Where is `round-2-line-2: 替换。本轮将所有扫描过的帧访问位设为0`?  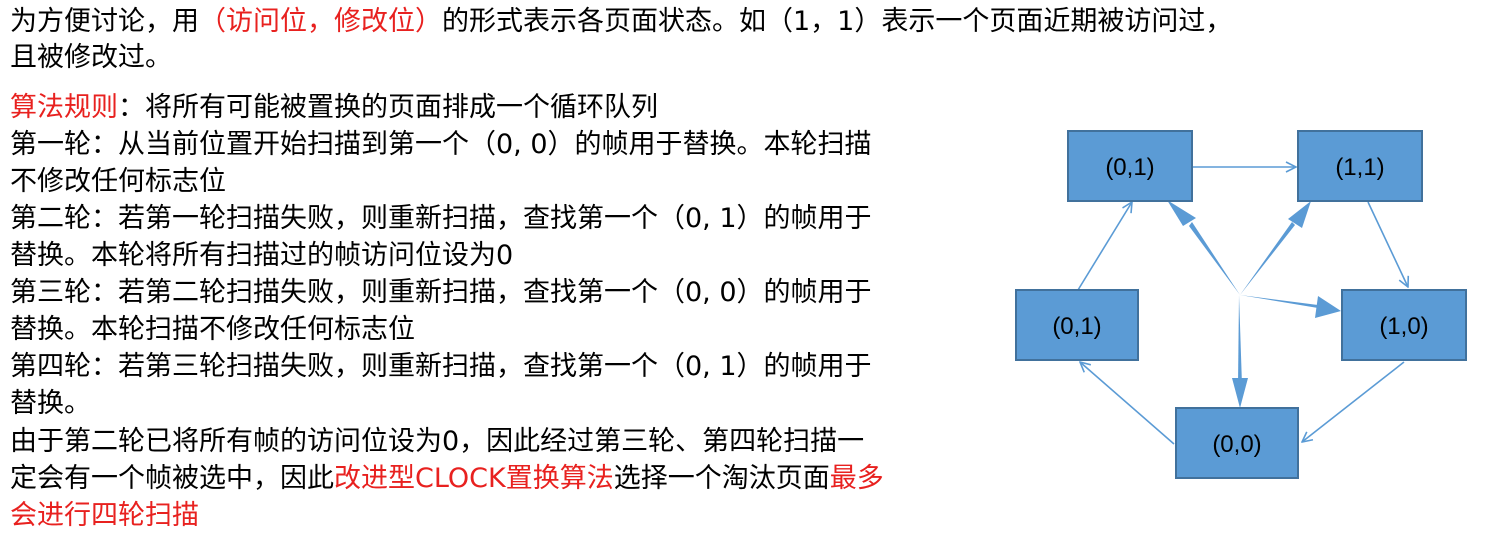
round-2-line-2: 替换。本轮将所有扫描过的帧访问位设为0 is located at coordinates (262, 255).